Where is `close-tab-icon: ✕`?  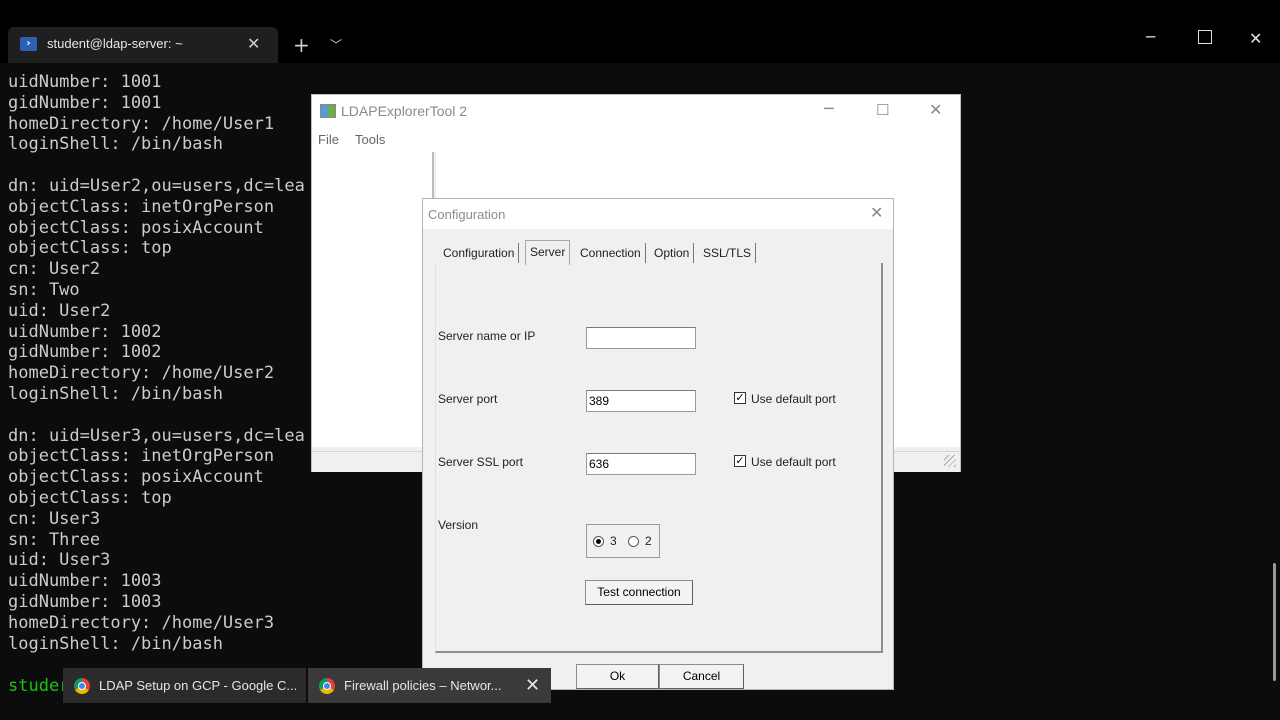
close-tab-icon: ✕ is located at coordinates (253, 43).